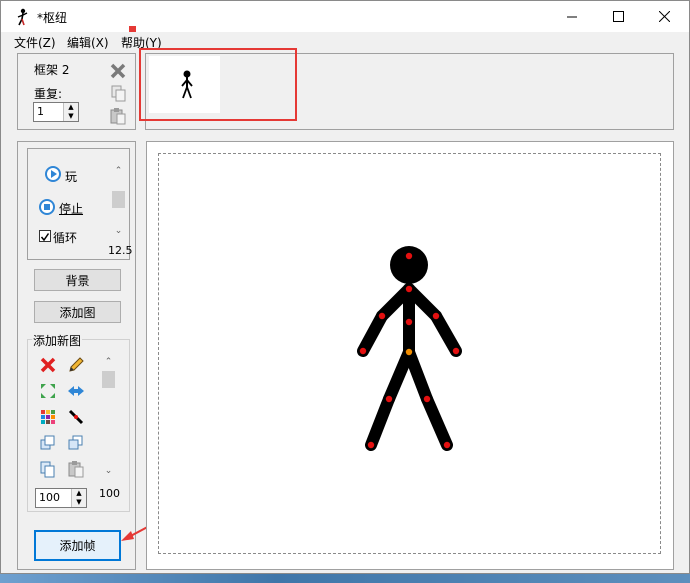 The width and height of the screenshot is (690, 583). I want to click on copy-icon, so click(48, 469).